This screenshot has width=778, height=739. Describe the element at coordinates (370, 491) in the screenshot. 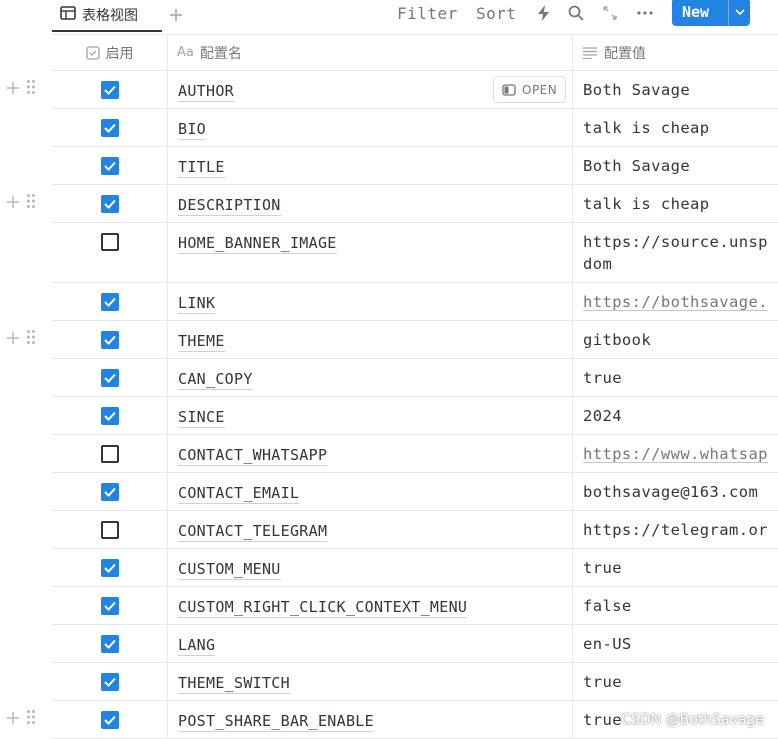

I see `config-name-cell: CONTACT_EMAIL` at that location.